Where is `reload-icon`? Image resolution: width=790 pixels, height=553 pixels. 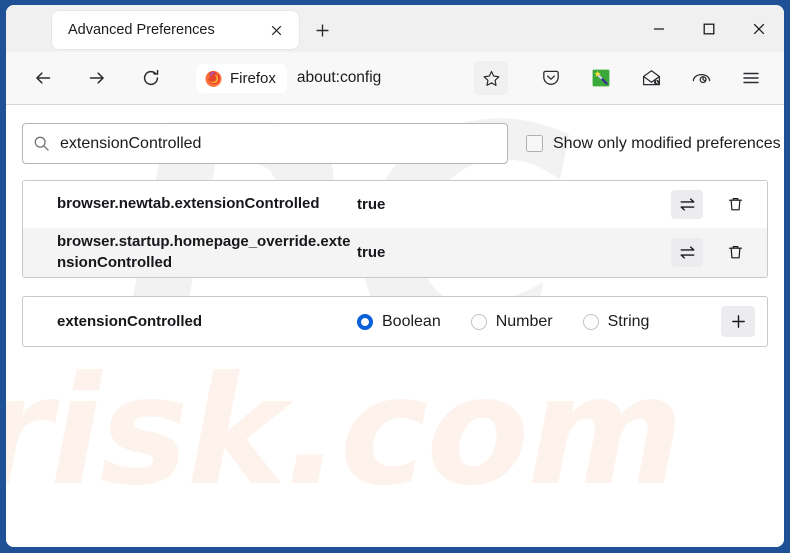 reload-icon is located at coordinates (151, 78).